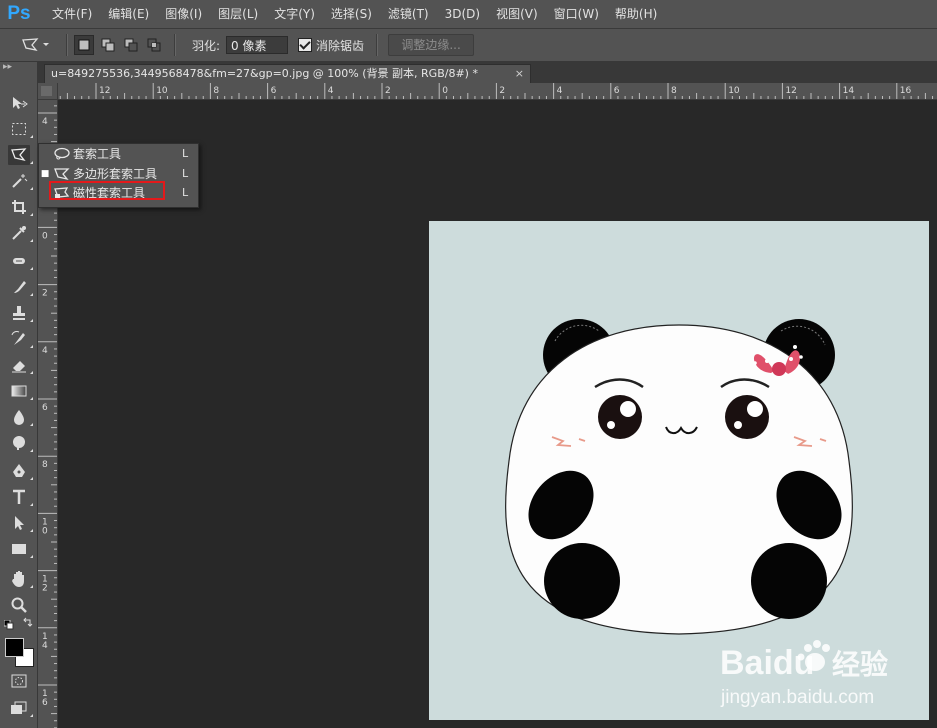 The image size is (937, 728). I want to click on shape-tool, so click(20, 549).